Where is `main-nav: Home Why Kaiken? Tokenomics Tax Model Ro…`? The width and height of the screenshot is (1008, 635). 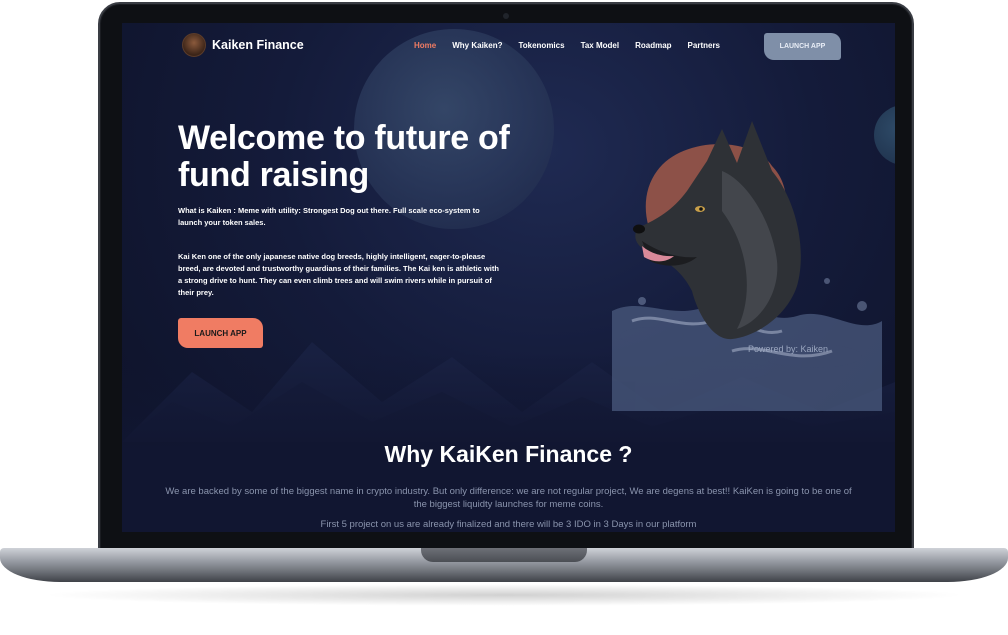 main-nav: Home Why Kaiken? Tokenomics Tax Model Ro… is located at coordinates (567, 45).